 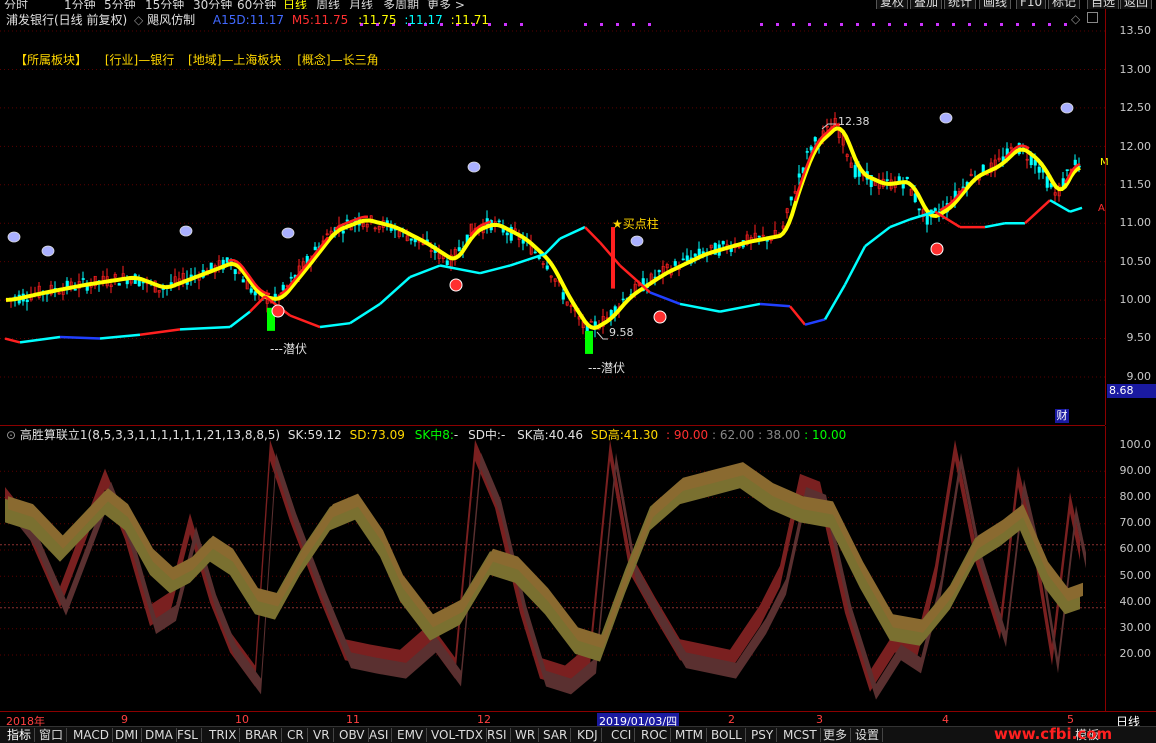 What do you see at coordinates (234, 60) in the screenshot?
I see `sector-region: [地域]—上海板块` at bounding box center [234, 60].